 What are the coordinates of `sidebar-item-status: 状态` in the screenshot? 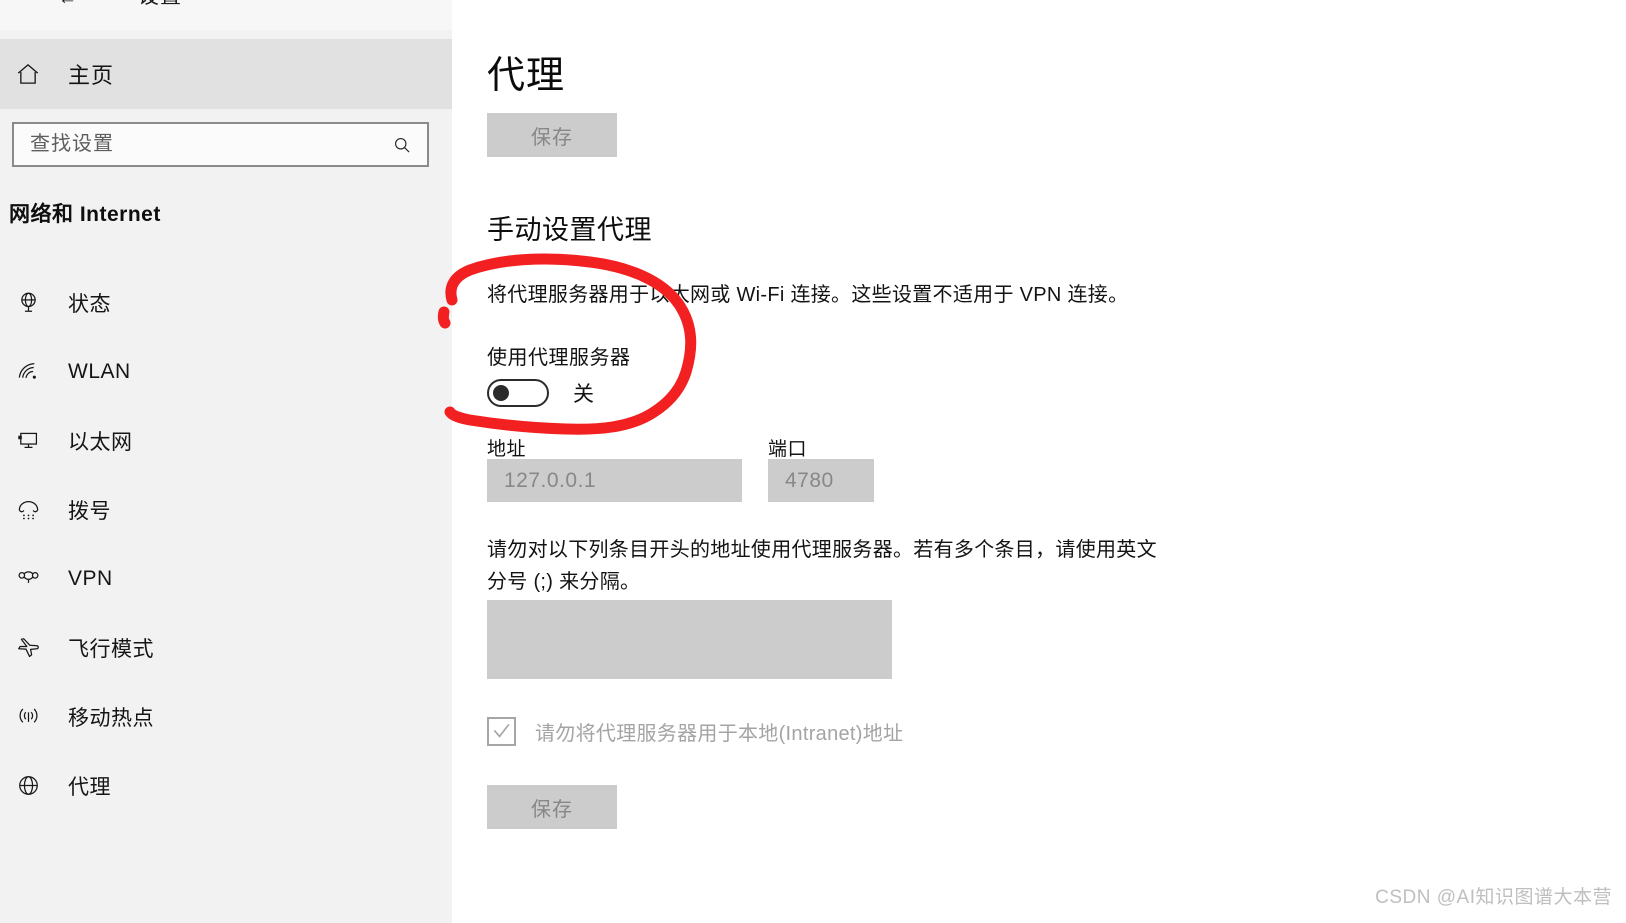 It's located at (226, 302).